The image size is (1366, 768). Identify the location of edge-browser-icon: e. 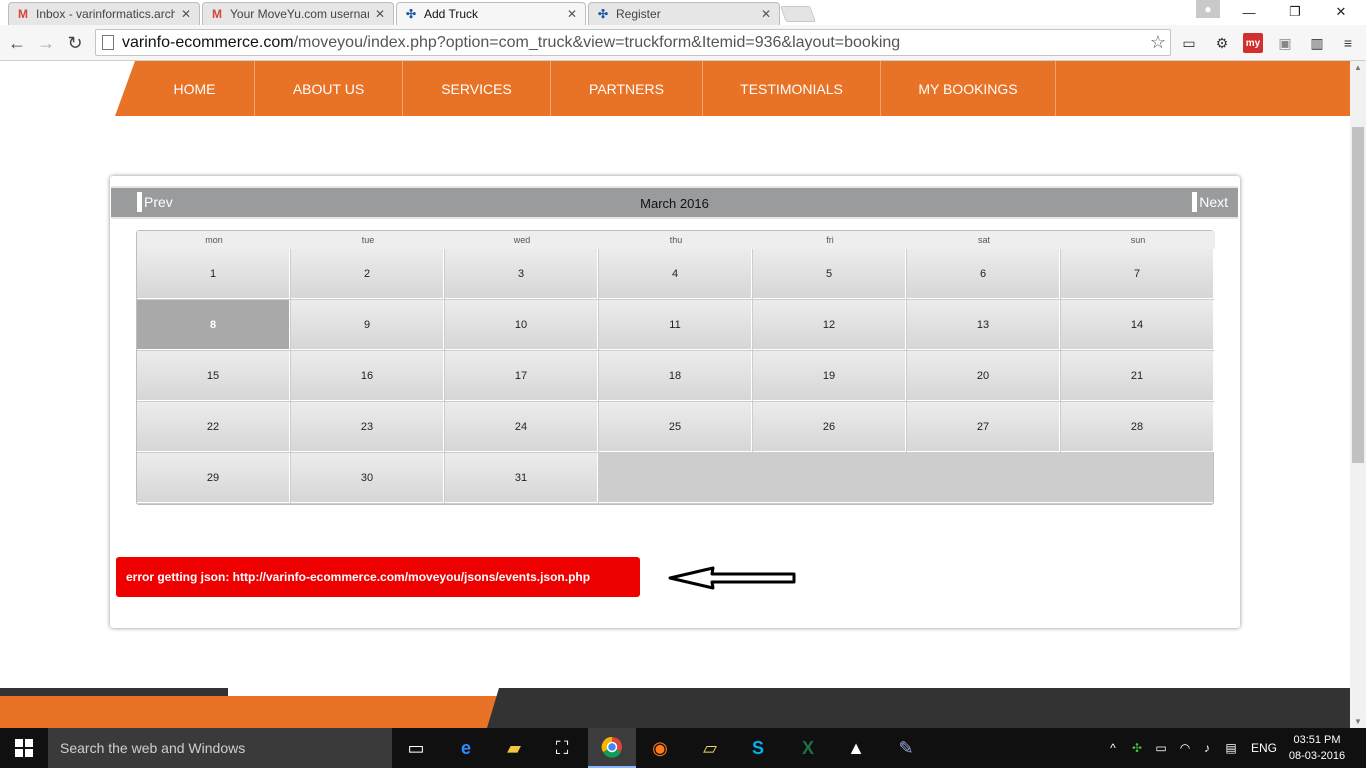
(466, 748).